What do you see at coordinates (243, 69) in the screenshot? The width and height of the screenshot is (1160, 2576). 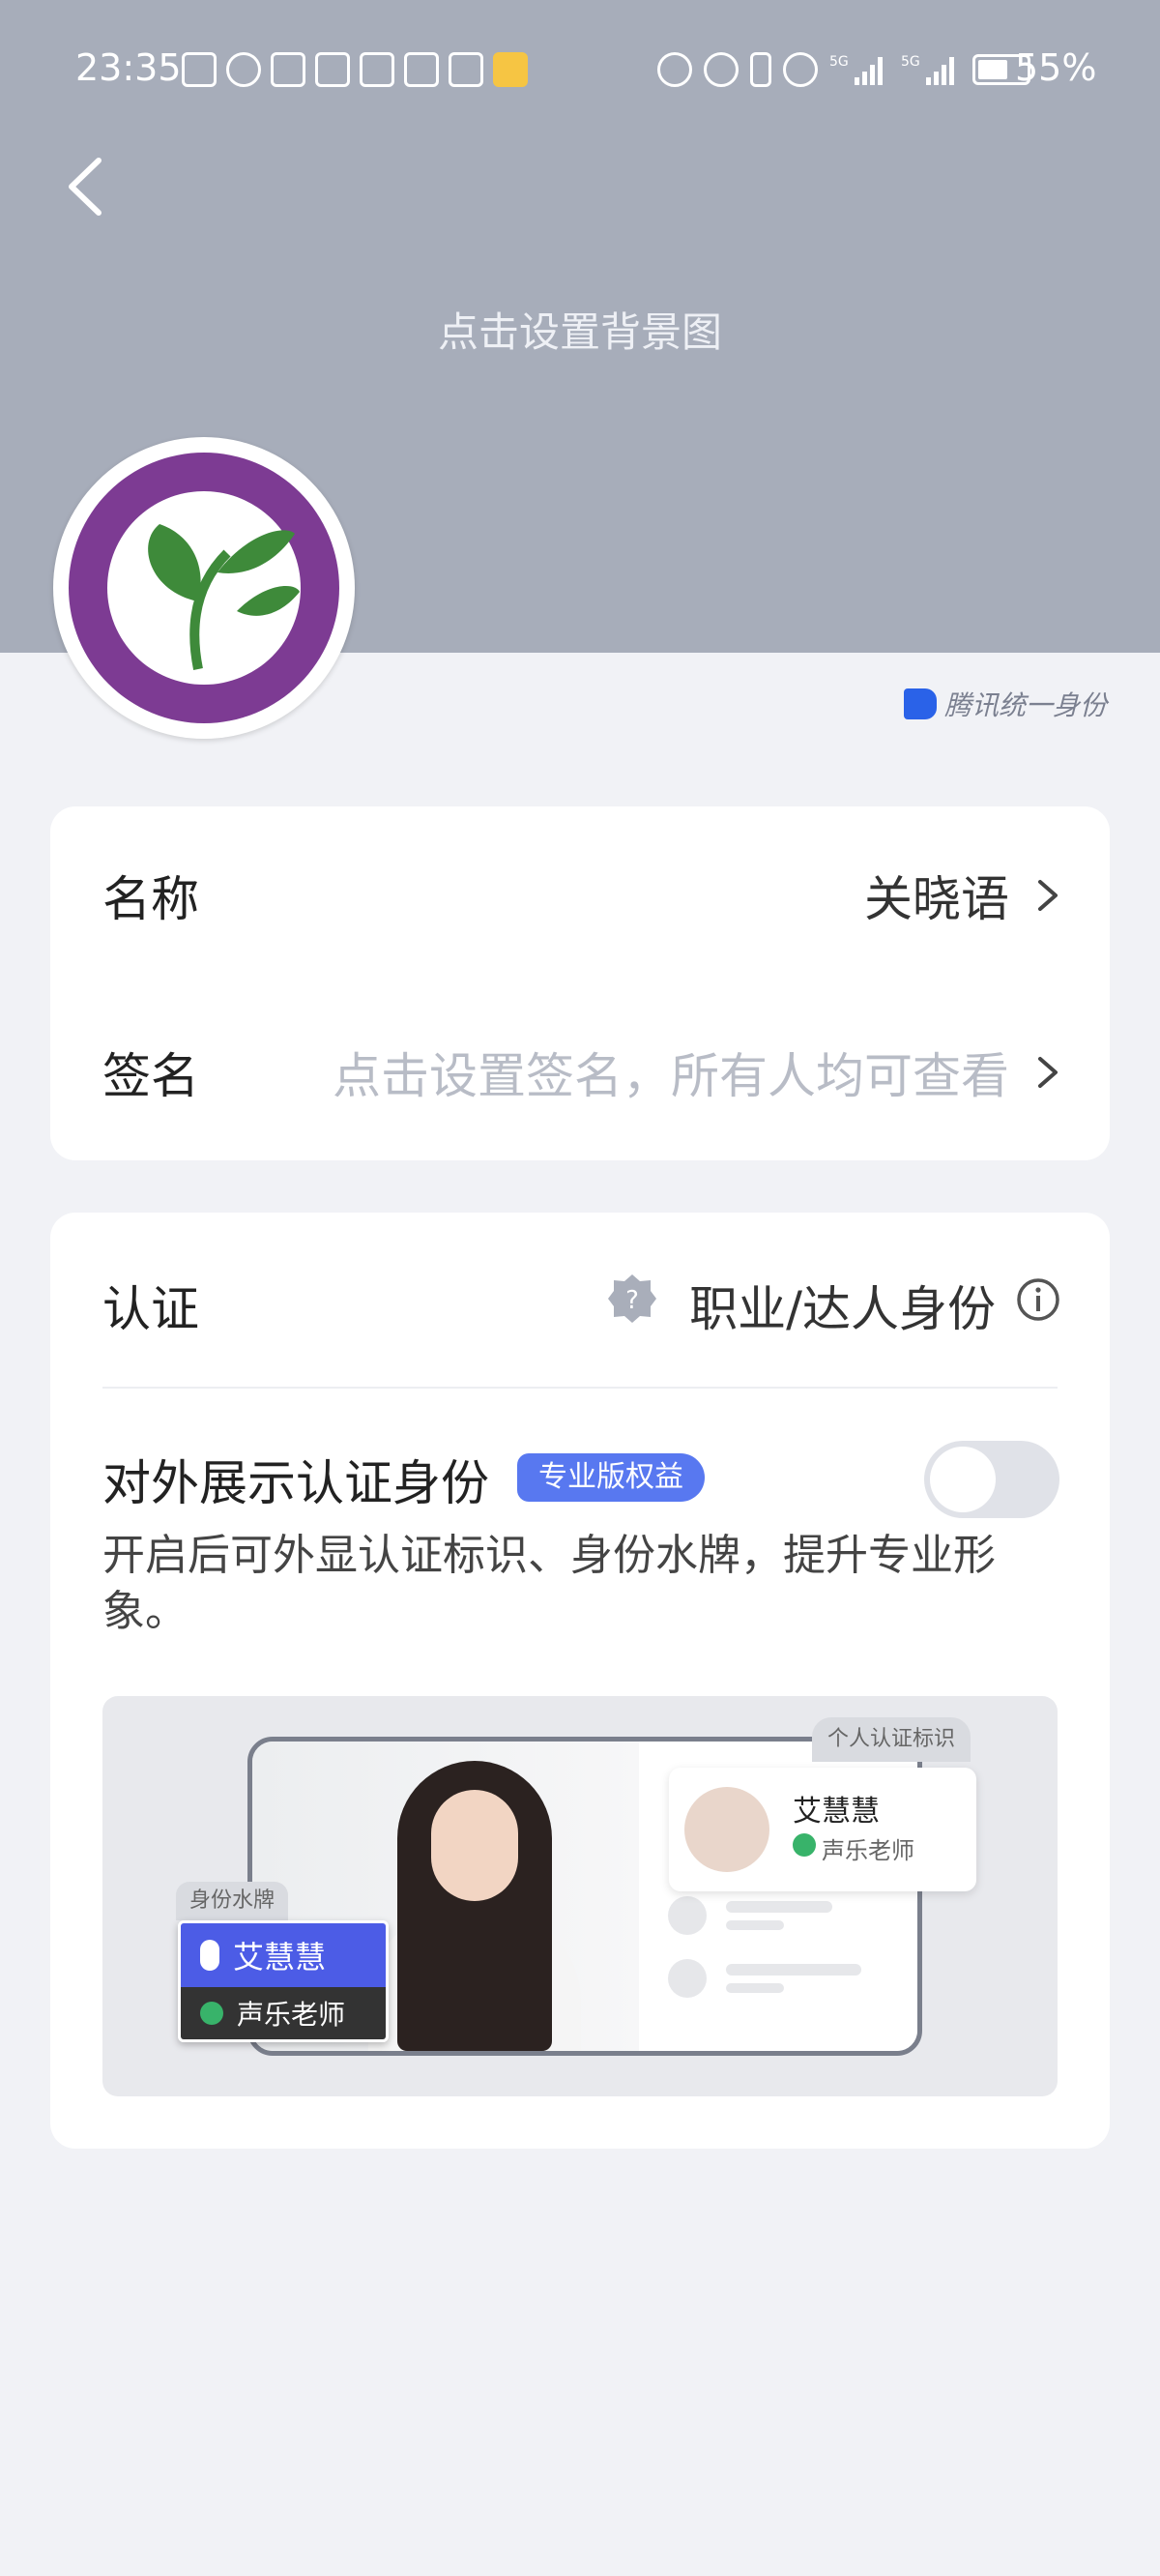 I see `eye-icon` at bounding box center [243, 69].